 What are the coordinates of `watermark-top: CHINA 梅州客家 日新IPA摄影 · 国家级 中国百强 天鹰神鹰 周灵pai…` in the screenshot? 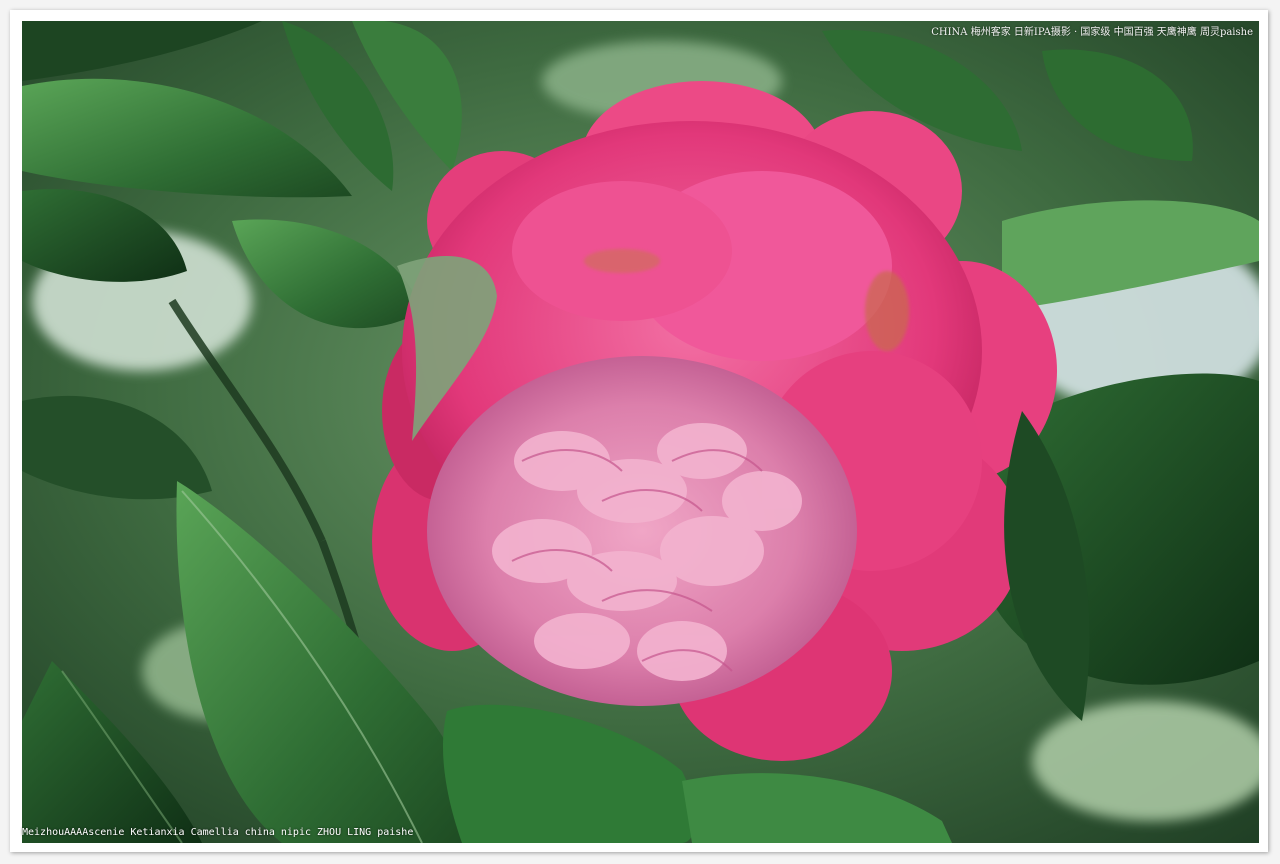 It's located at (1092, 32).